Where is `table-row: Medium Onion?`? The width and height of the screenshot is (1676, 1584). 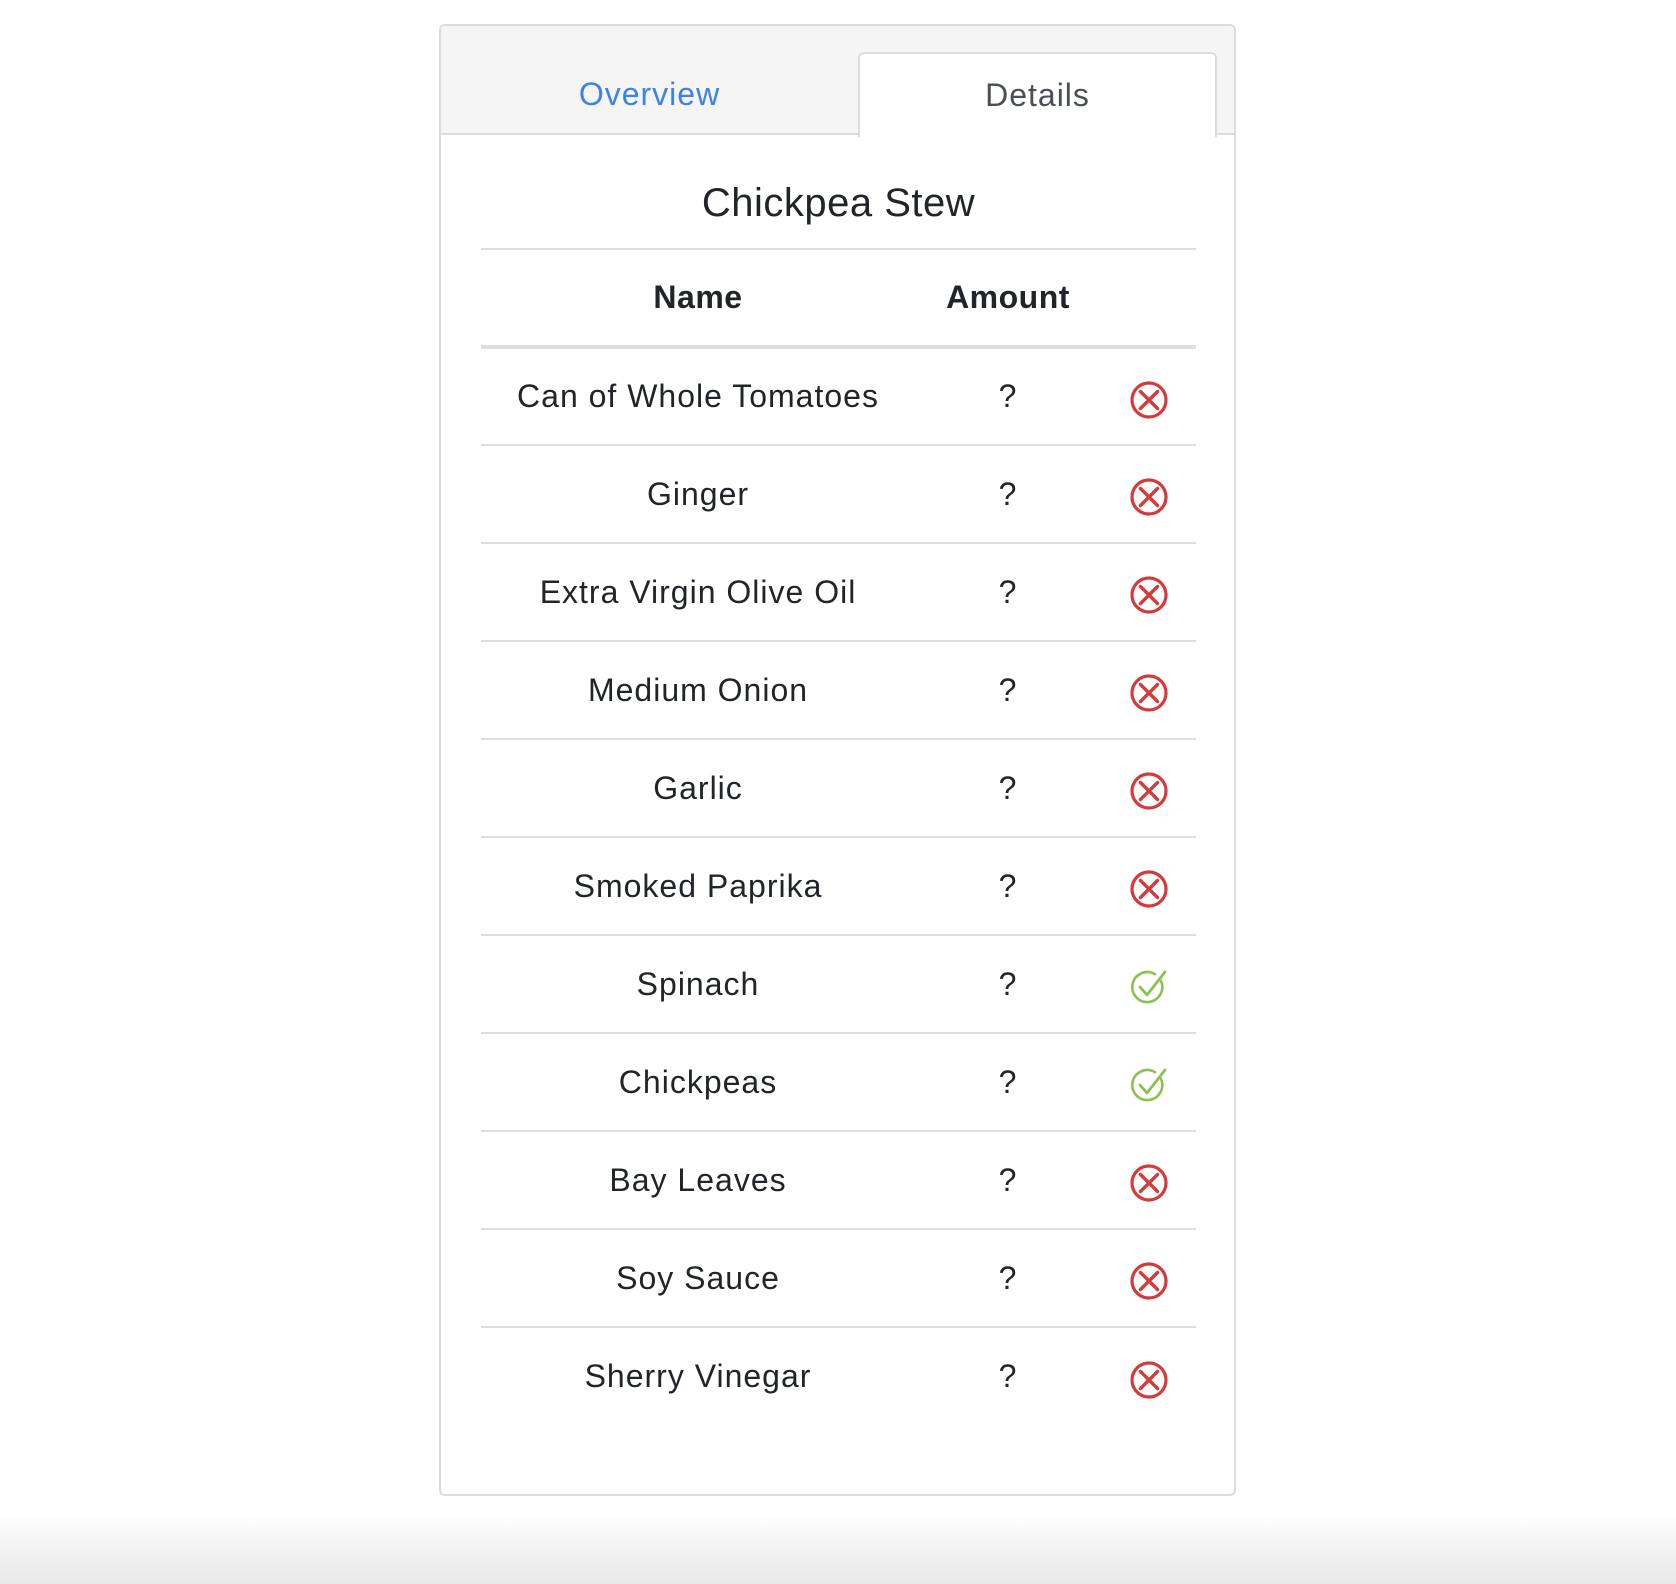 table-row: Medium Onion? is located at coordinates (838, 690).